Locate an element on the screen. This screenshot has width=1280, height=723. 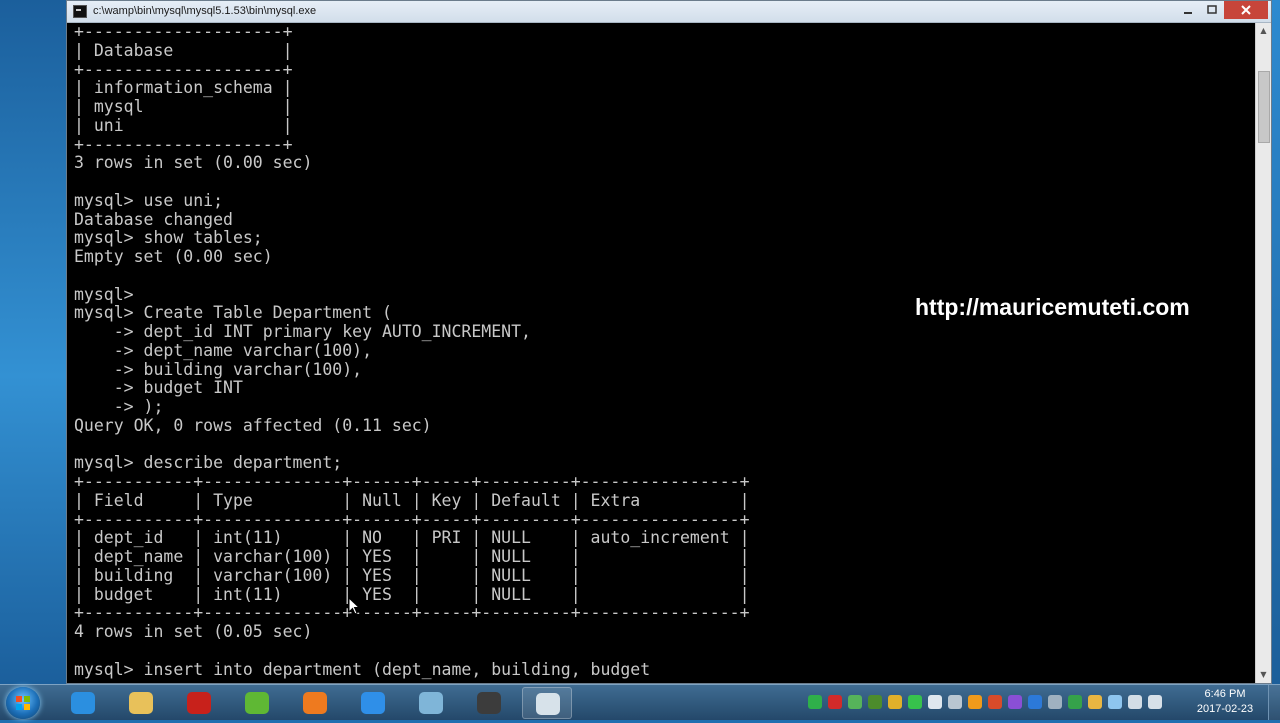
volume-tray-icon is located at coordinates (935, 702).